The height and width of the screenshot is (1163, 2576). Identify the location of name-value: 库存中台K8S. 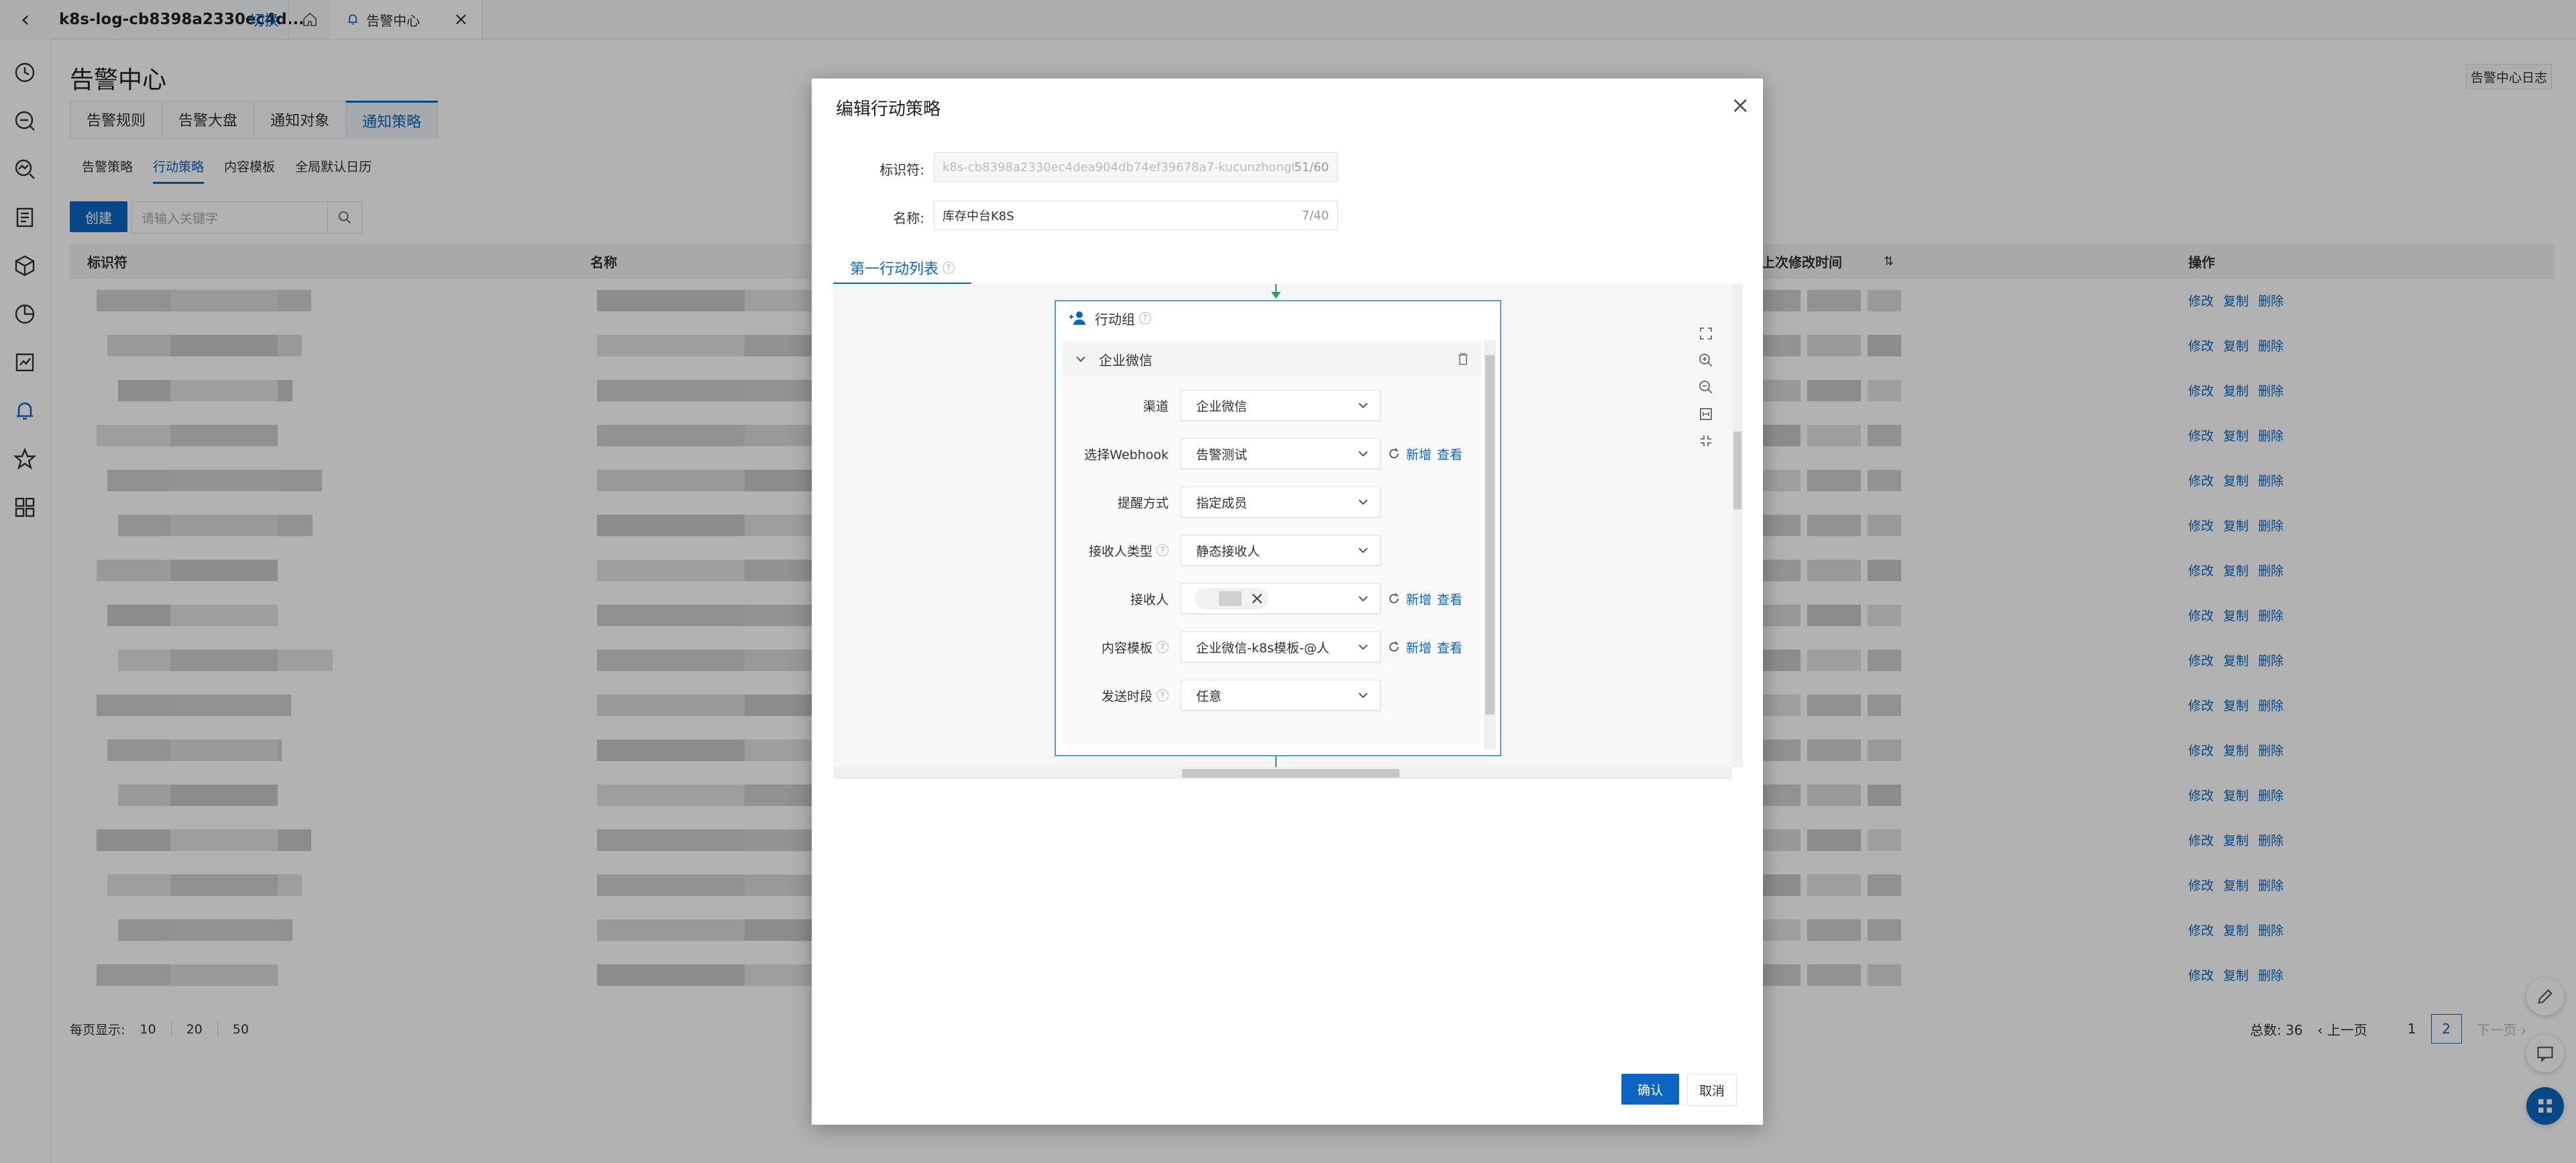
(978, 216).